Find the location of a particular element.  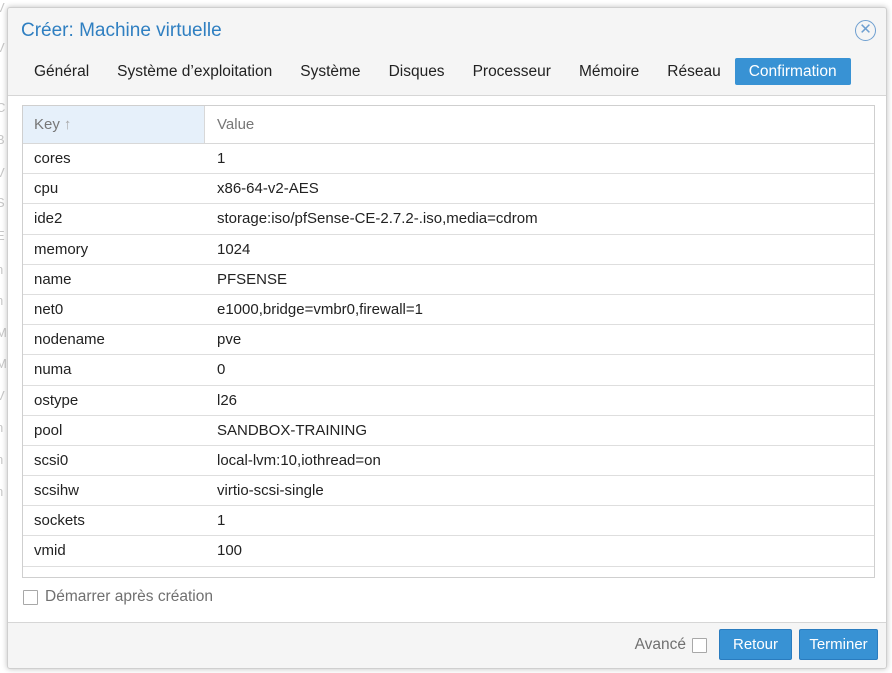

table-row: name PFSENSE is located at coordinates (448, 280).